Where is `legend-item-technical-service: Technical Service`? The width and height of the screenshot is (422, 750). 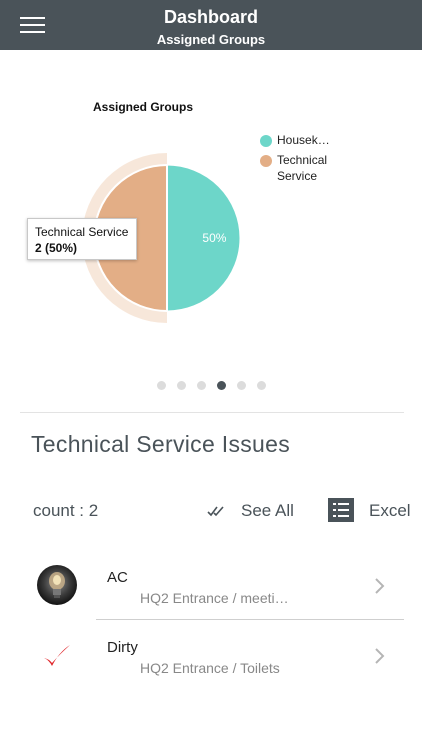
legend-item-technical-service: Technical Service is located at coordinates (312, 168).